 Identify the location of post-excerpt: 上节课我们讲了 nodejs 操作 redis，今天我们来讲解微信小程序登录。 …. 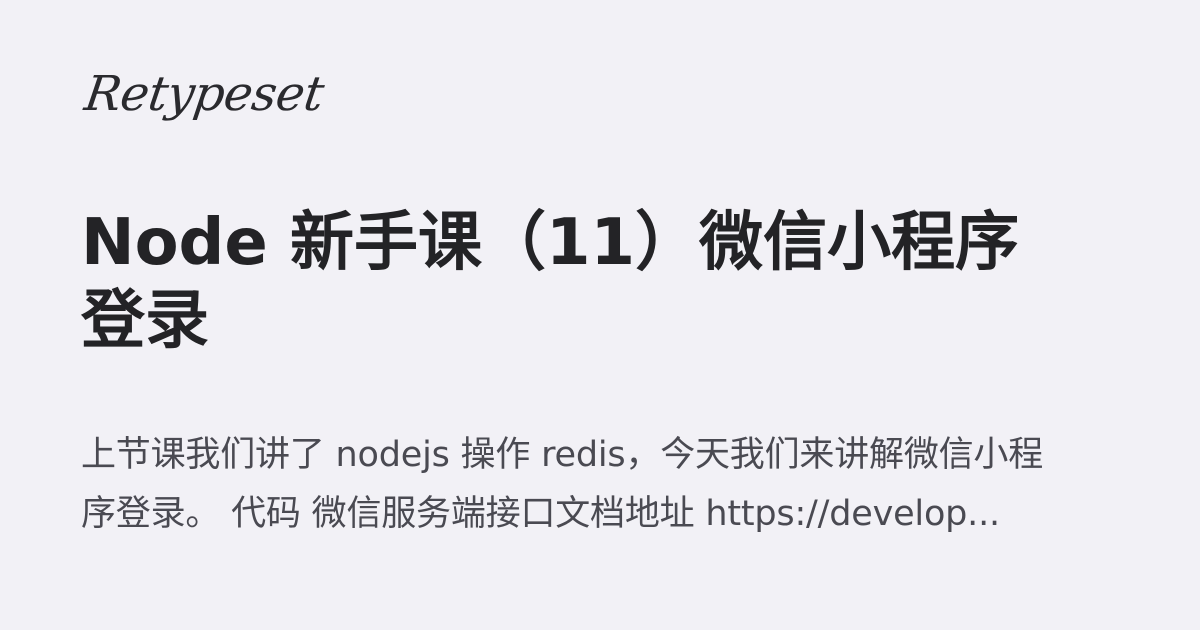
(562, 484).